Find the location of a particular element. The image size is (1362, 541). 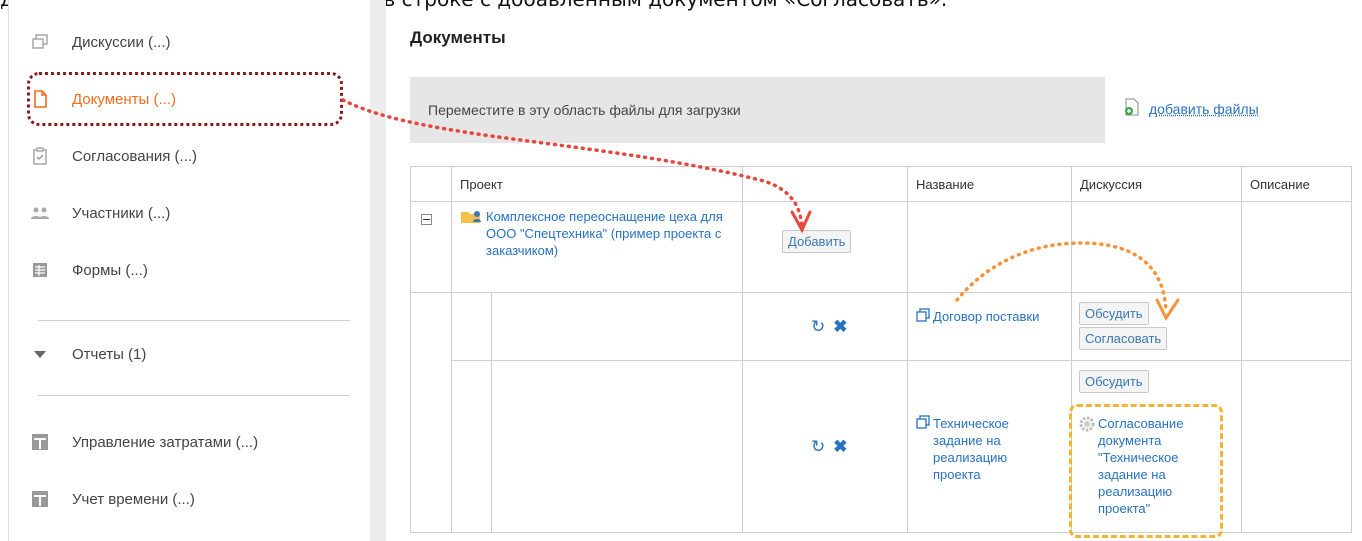

orange-arrowhead is located at coordinates (1167, 309).